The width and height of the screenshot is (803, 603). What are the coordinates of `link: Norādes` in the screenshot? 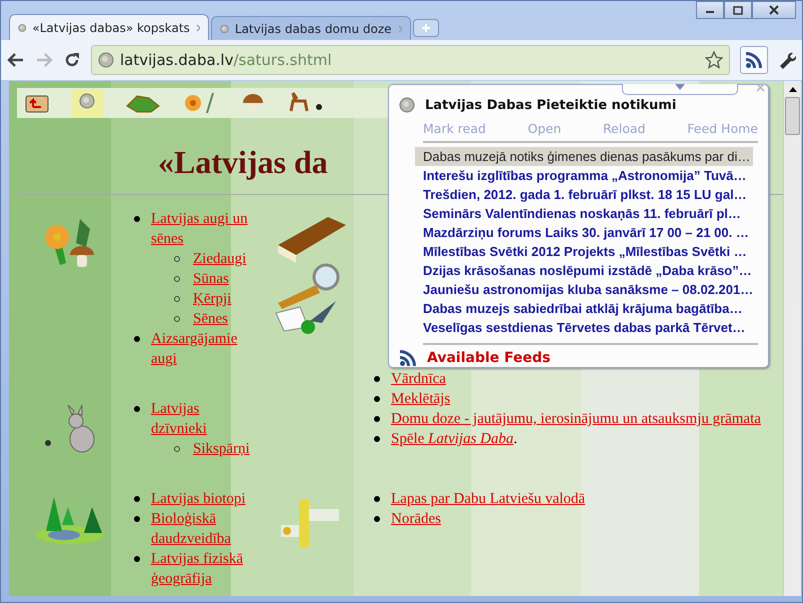 It's located at (416, 519).